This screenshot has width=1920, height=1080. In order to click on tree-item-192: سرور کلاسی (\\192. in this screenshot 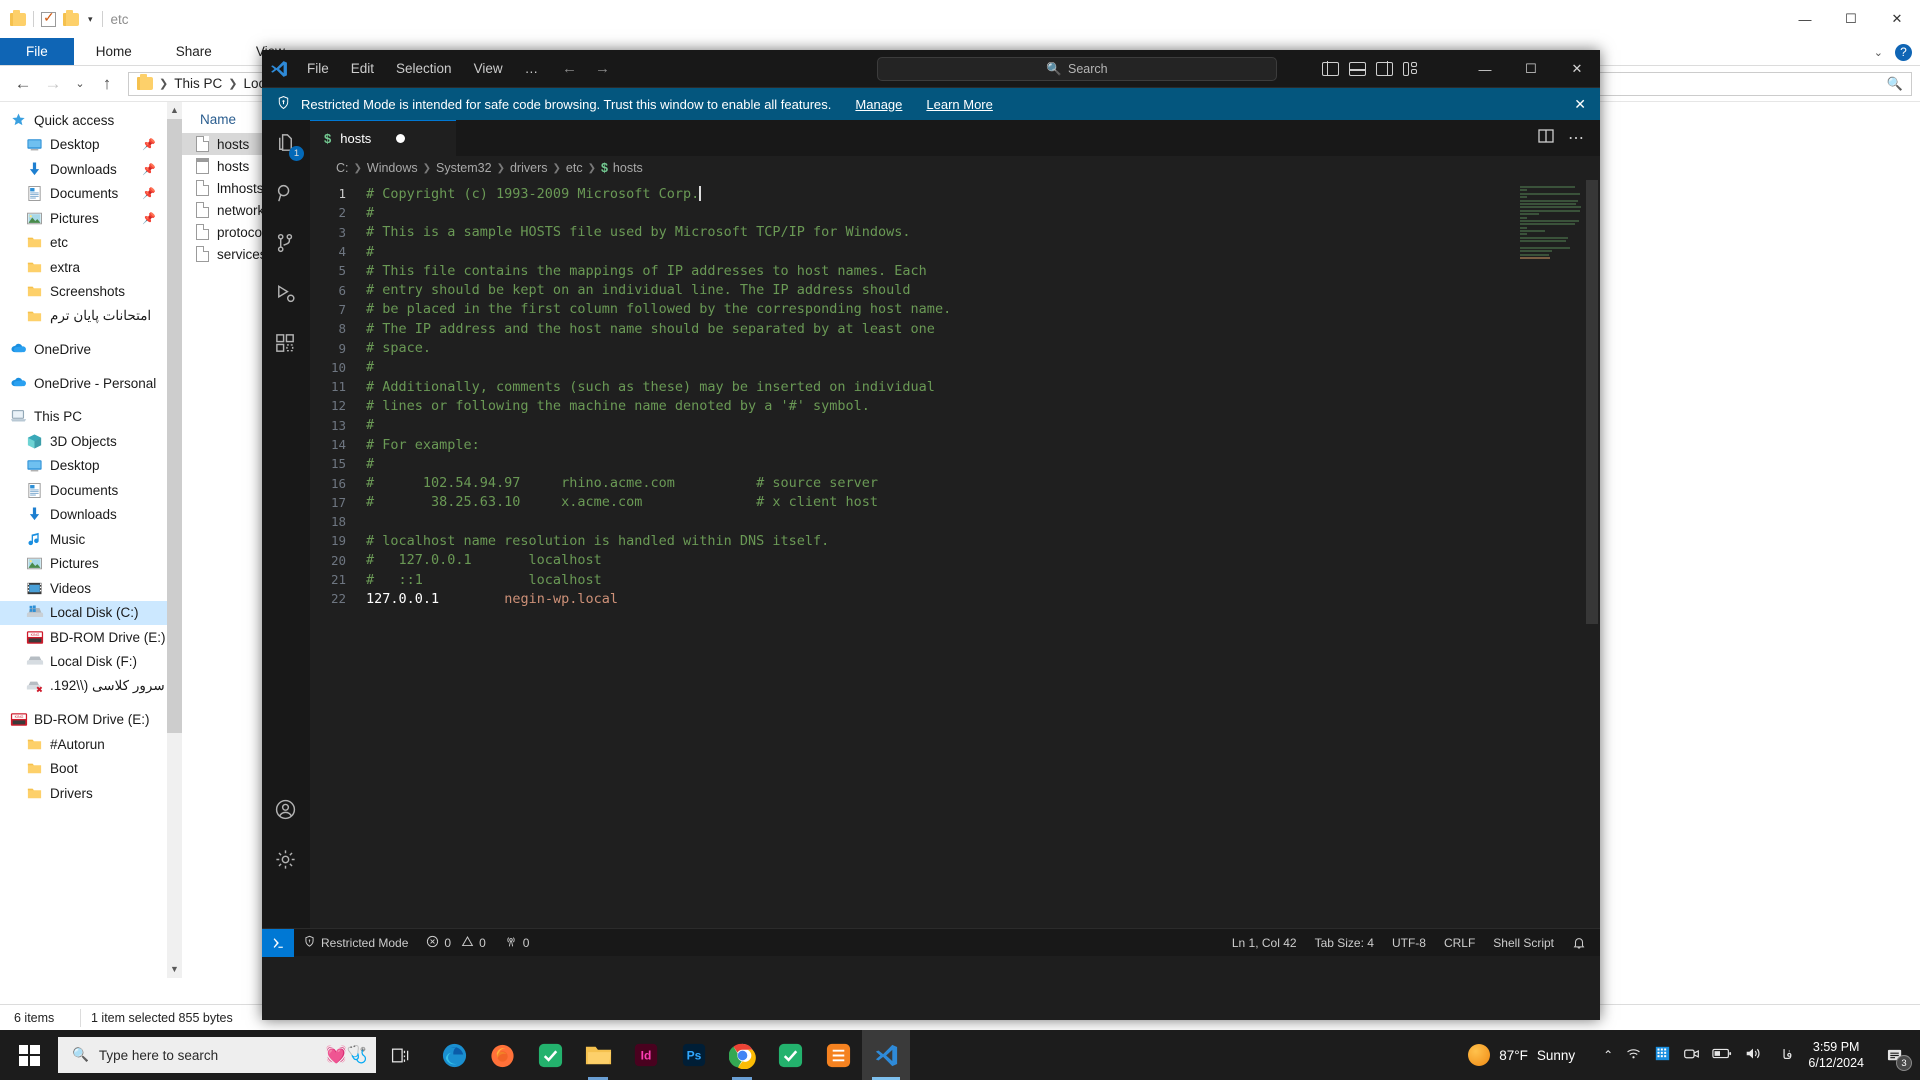, I will do `click(91, 686)`.